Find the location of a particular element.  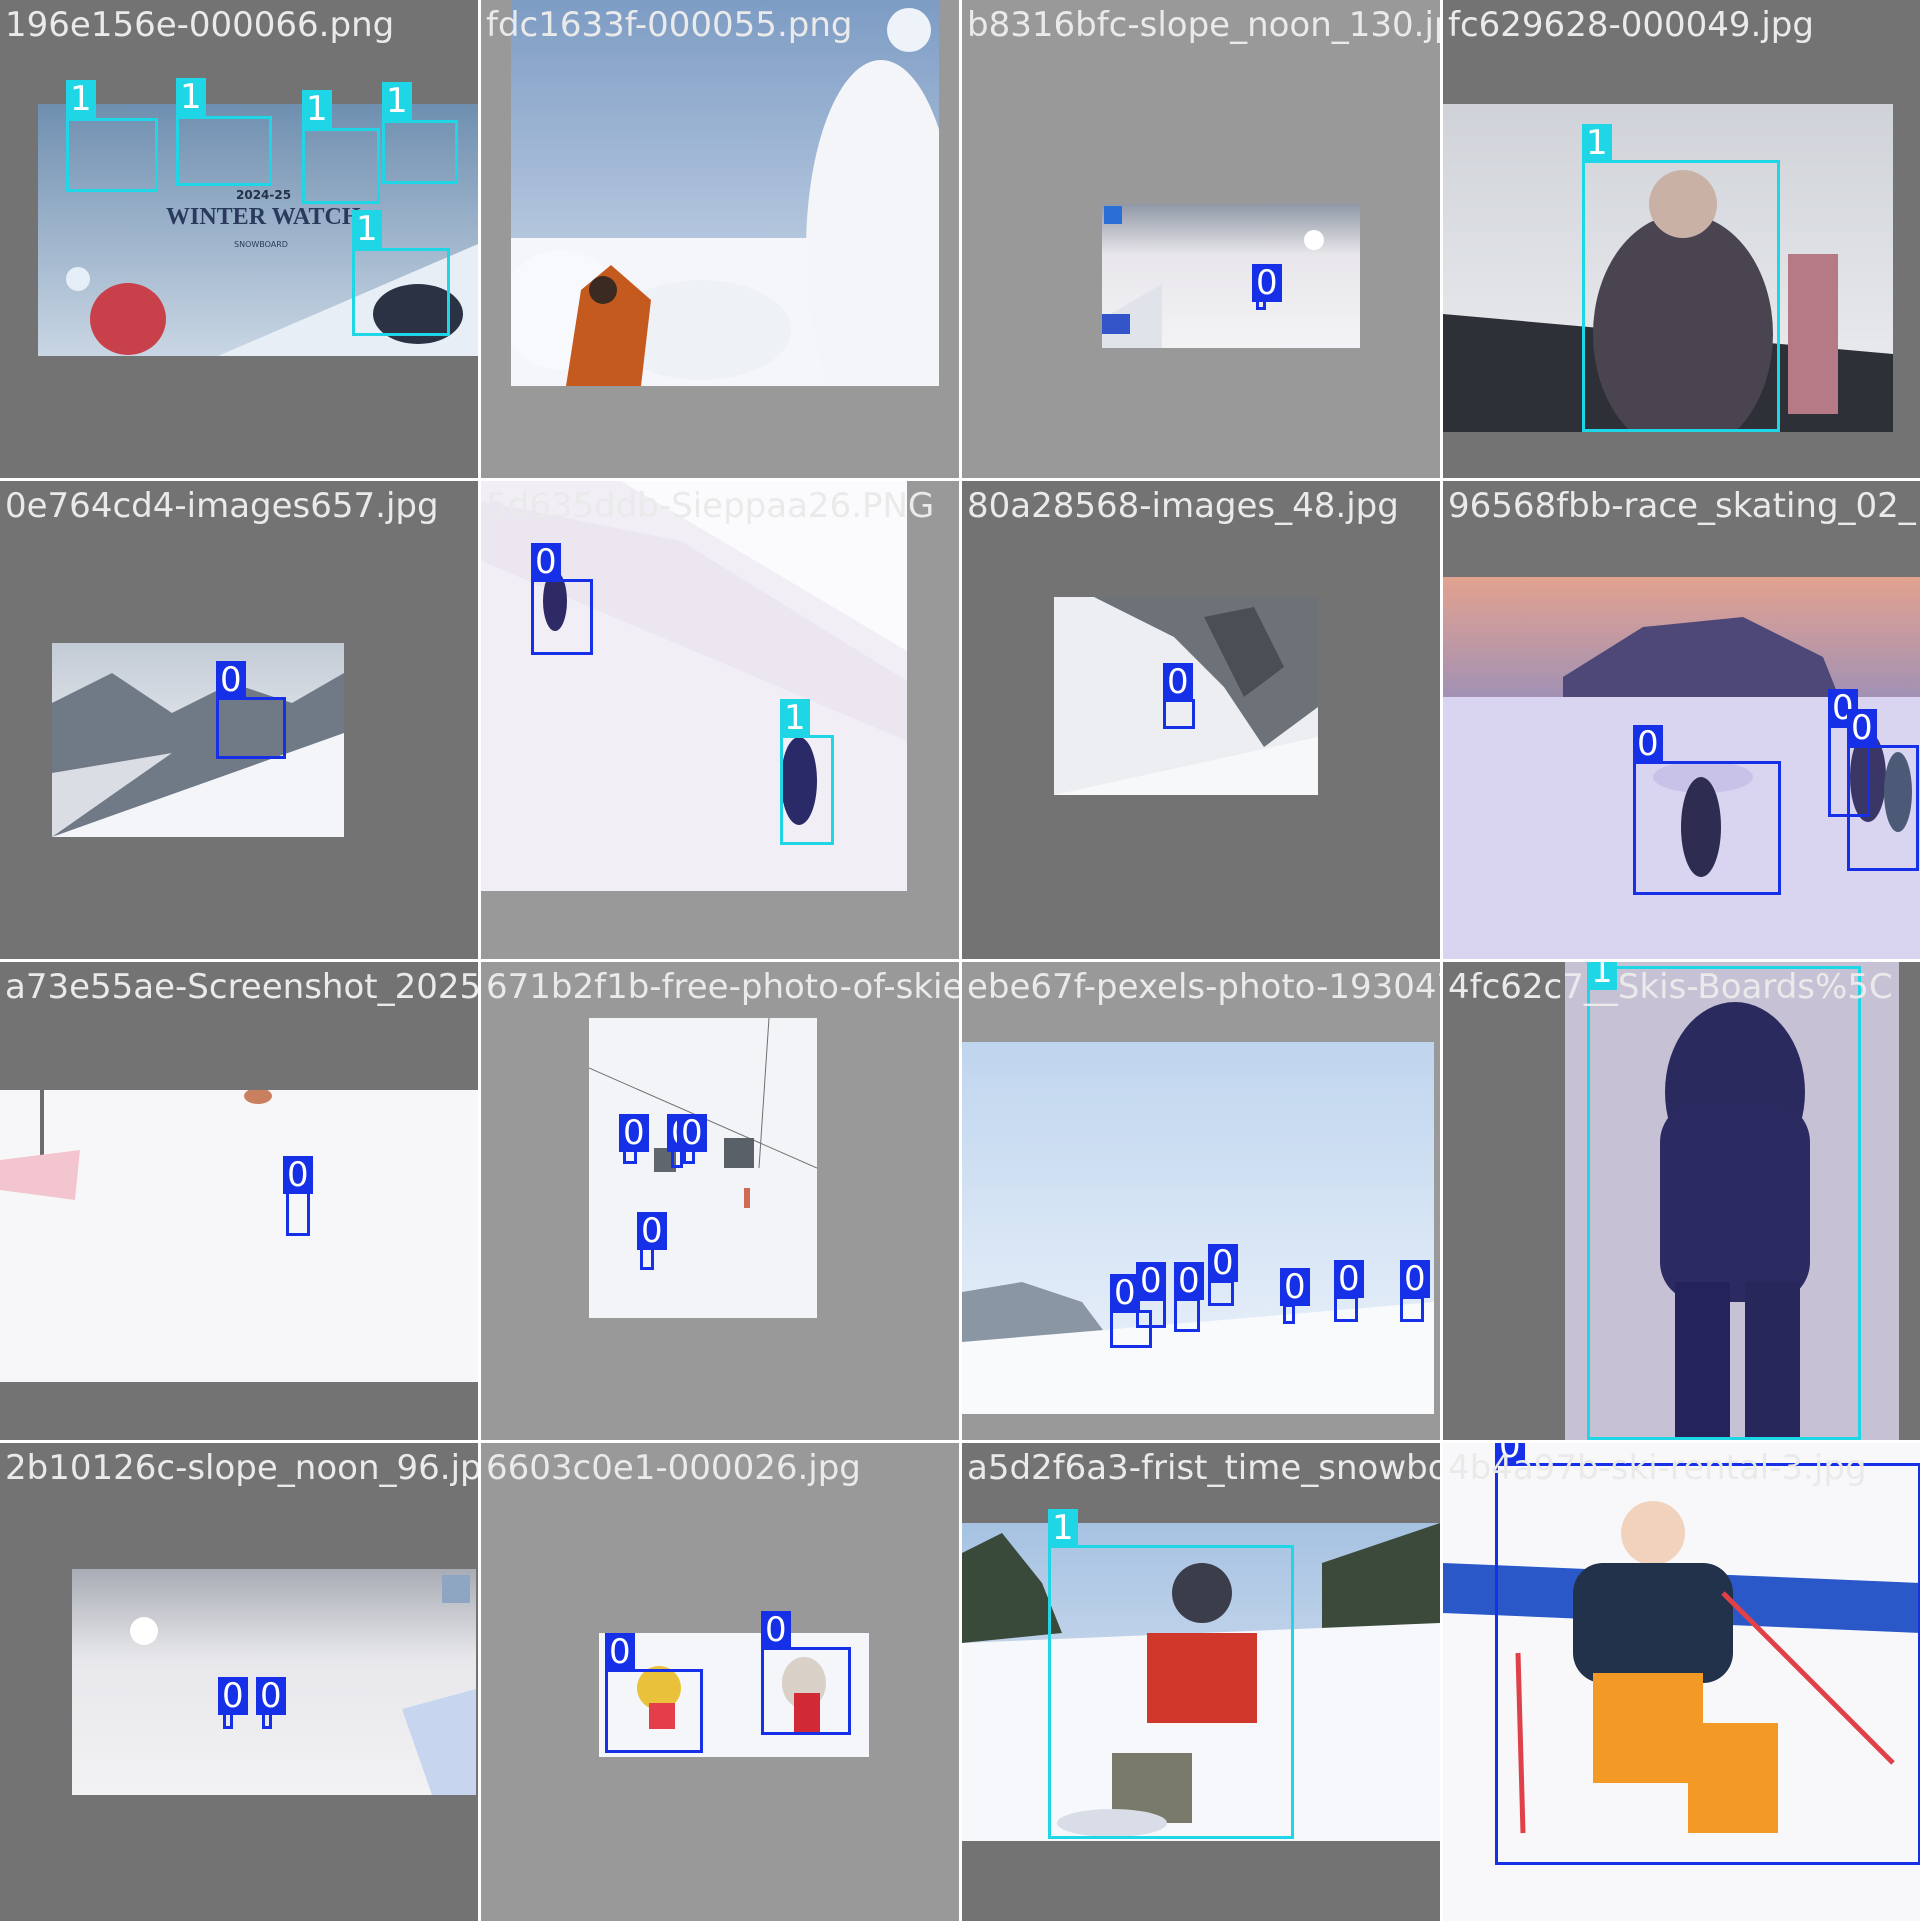

tile-filename: 196e156e-000066.png is located at coordinates (200, 25).